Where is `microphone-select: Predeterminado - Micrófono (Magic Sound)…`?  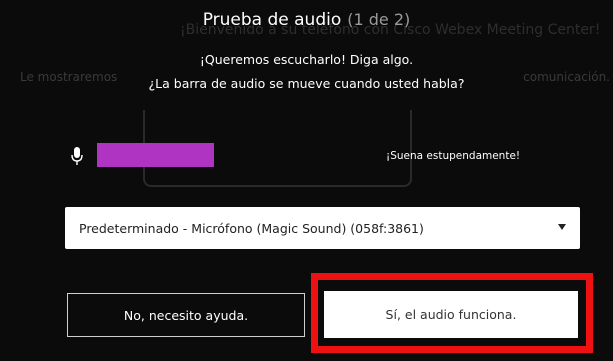
microphone-select: Predeterminado - Micrófono (Magic Sound)… is located at coordinates (322, 228).